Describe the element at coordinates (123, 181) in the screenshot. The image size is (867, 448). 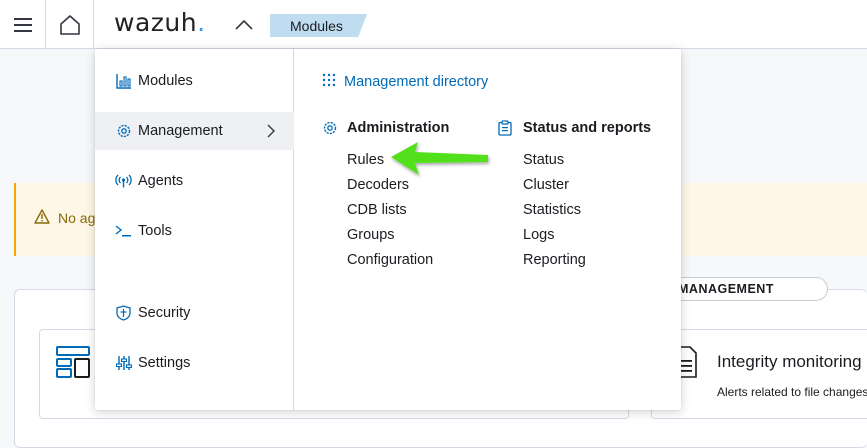
I see `antenna-icon` at that location.